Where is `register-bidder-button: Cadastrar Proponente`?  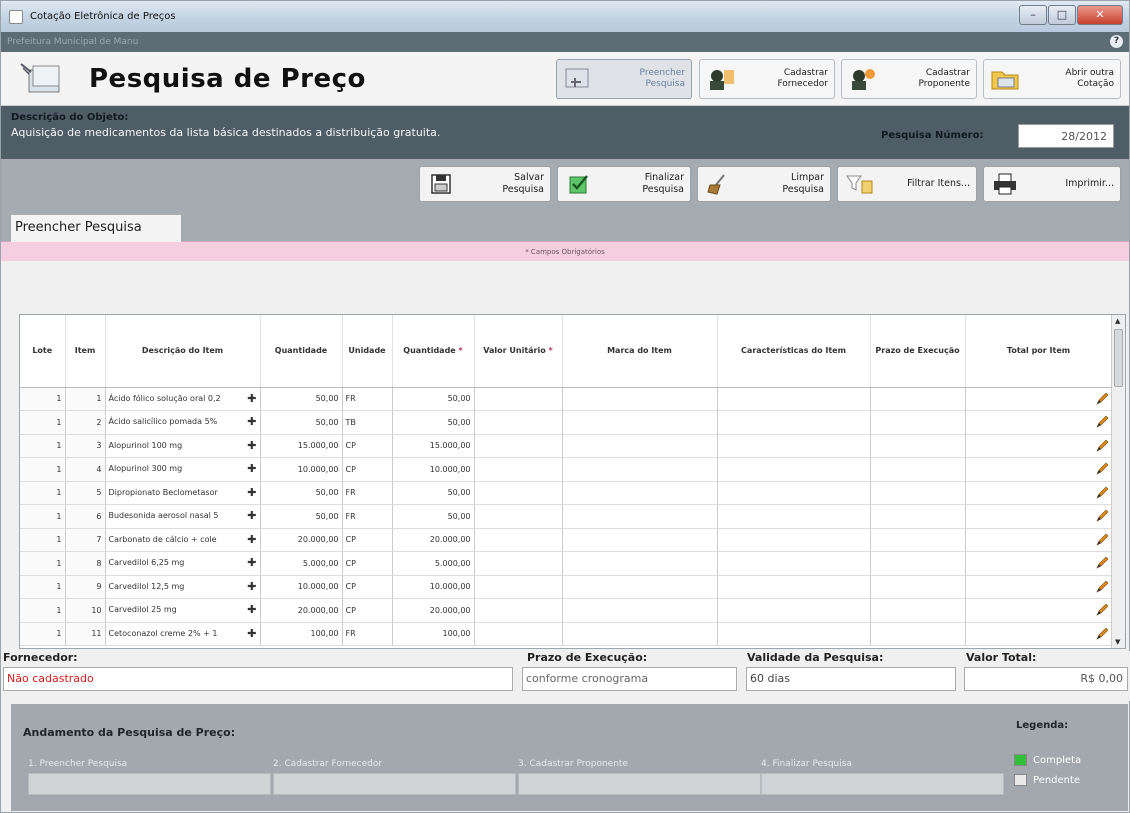
register-bidder-button: Cadastrar Proponente is located at coordinates (909, 79).